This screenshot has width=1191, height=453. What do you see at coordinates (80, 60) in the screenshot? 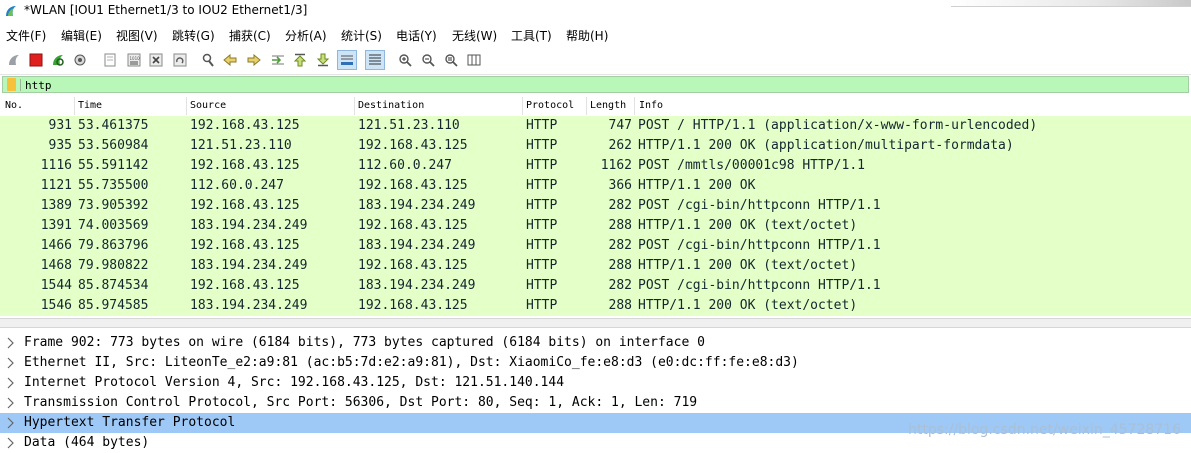
I see `capture-options-icon` at bounding box center [80, 60].